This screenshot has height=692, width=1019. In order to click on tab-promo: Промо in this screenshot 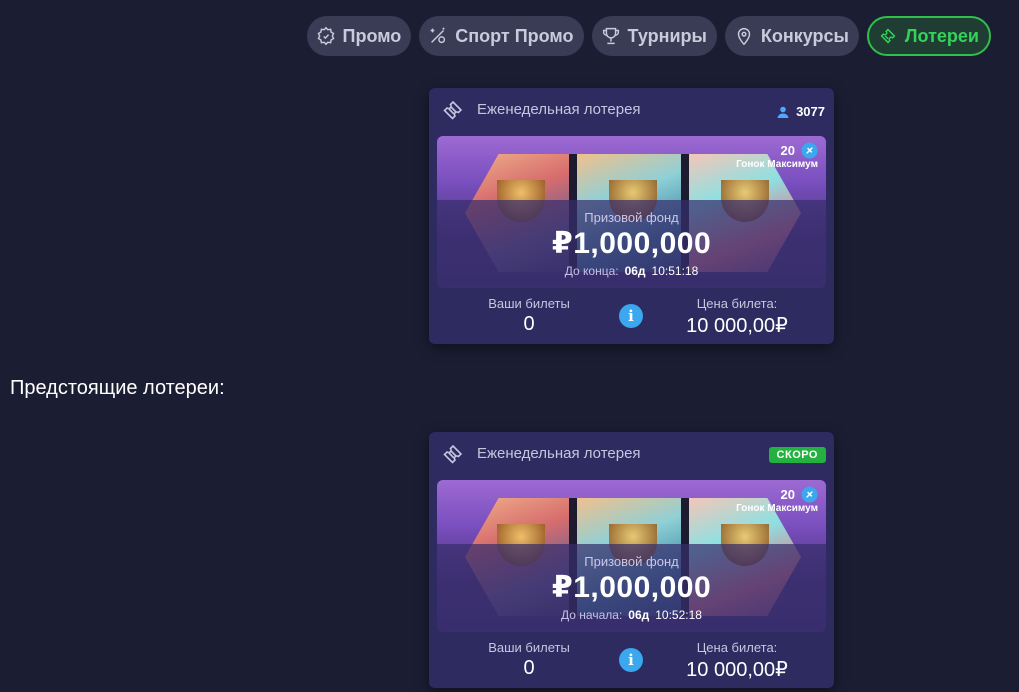, I will do `click(359, 36)`.